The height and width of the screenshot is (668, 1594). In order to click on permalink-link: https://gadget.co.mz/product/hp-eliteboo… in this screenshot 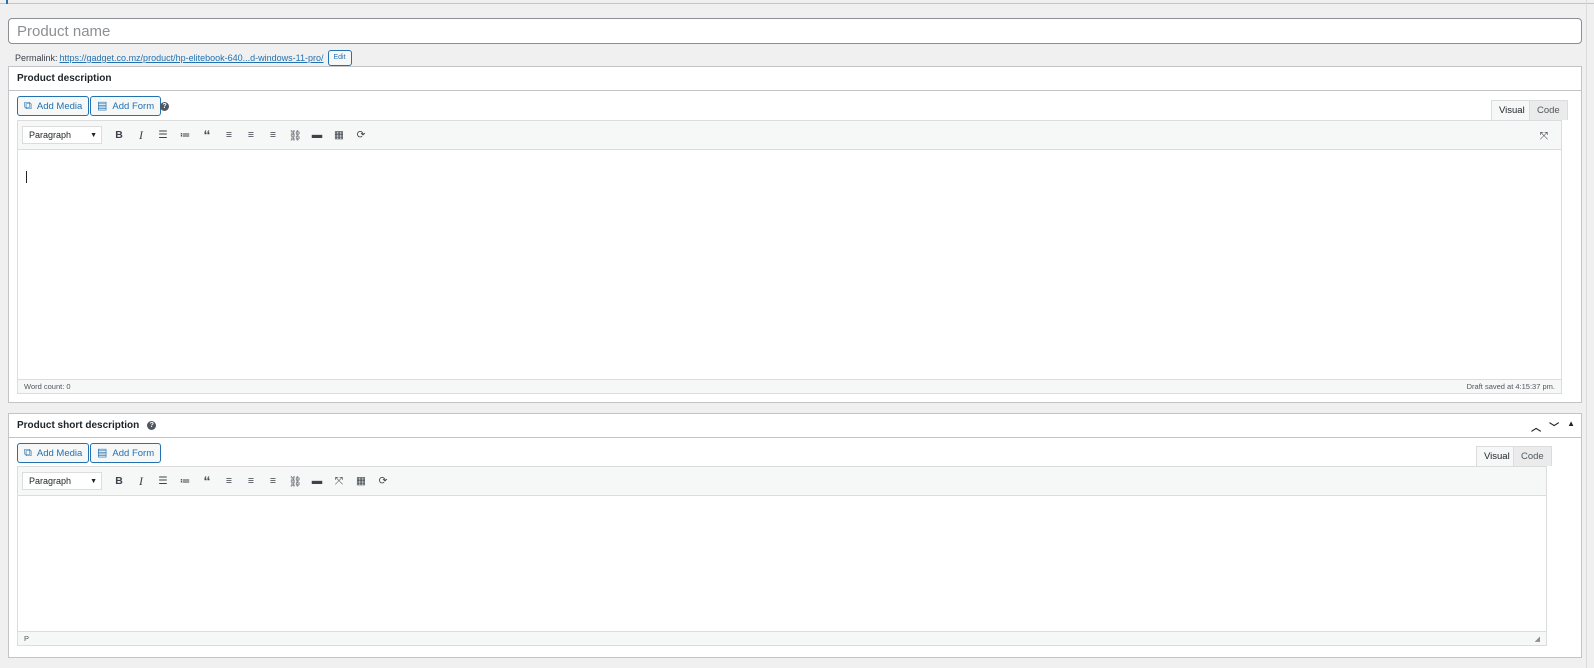, I will do `click(192, 58)`.